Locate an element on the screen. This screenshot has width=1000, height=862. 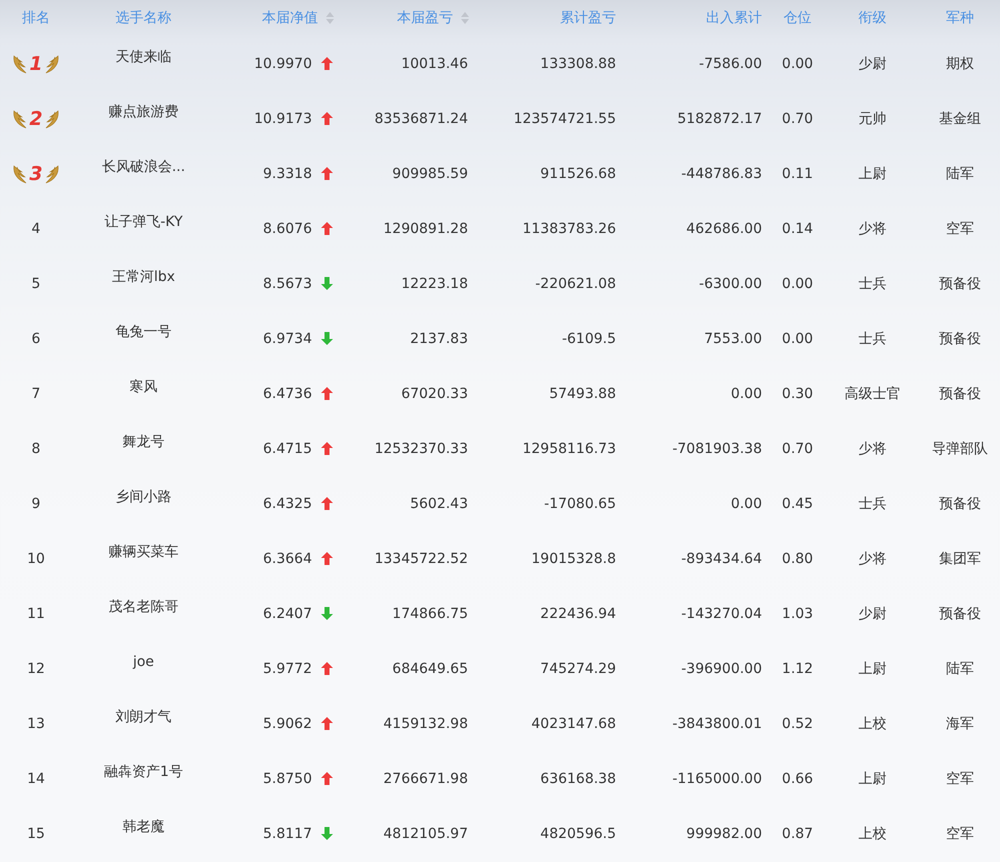
total-profit: 19015328.8 is located at coordinates (573, 558).